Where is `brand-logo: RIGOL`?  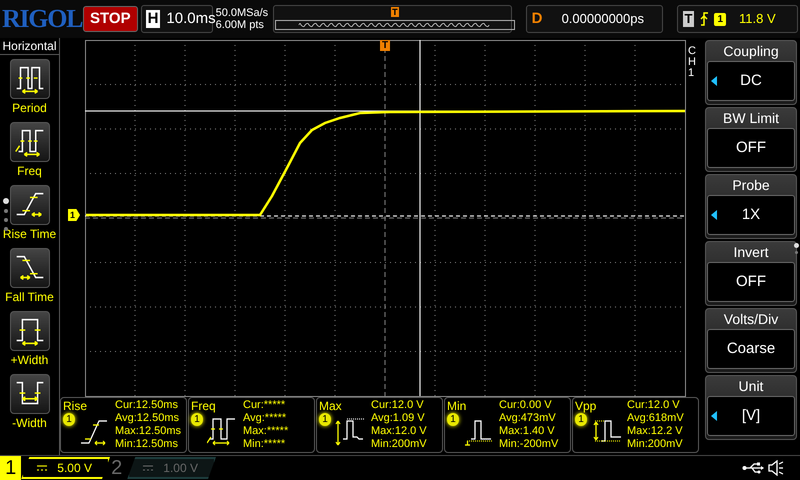 brand-logo: RIGOL is located at coordinates (41, 19).